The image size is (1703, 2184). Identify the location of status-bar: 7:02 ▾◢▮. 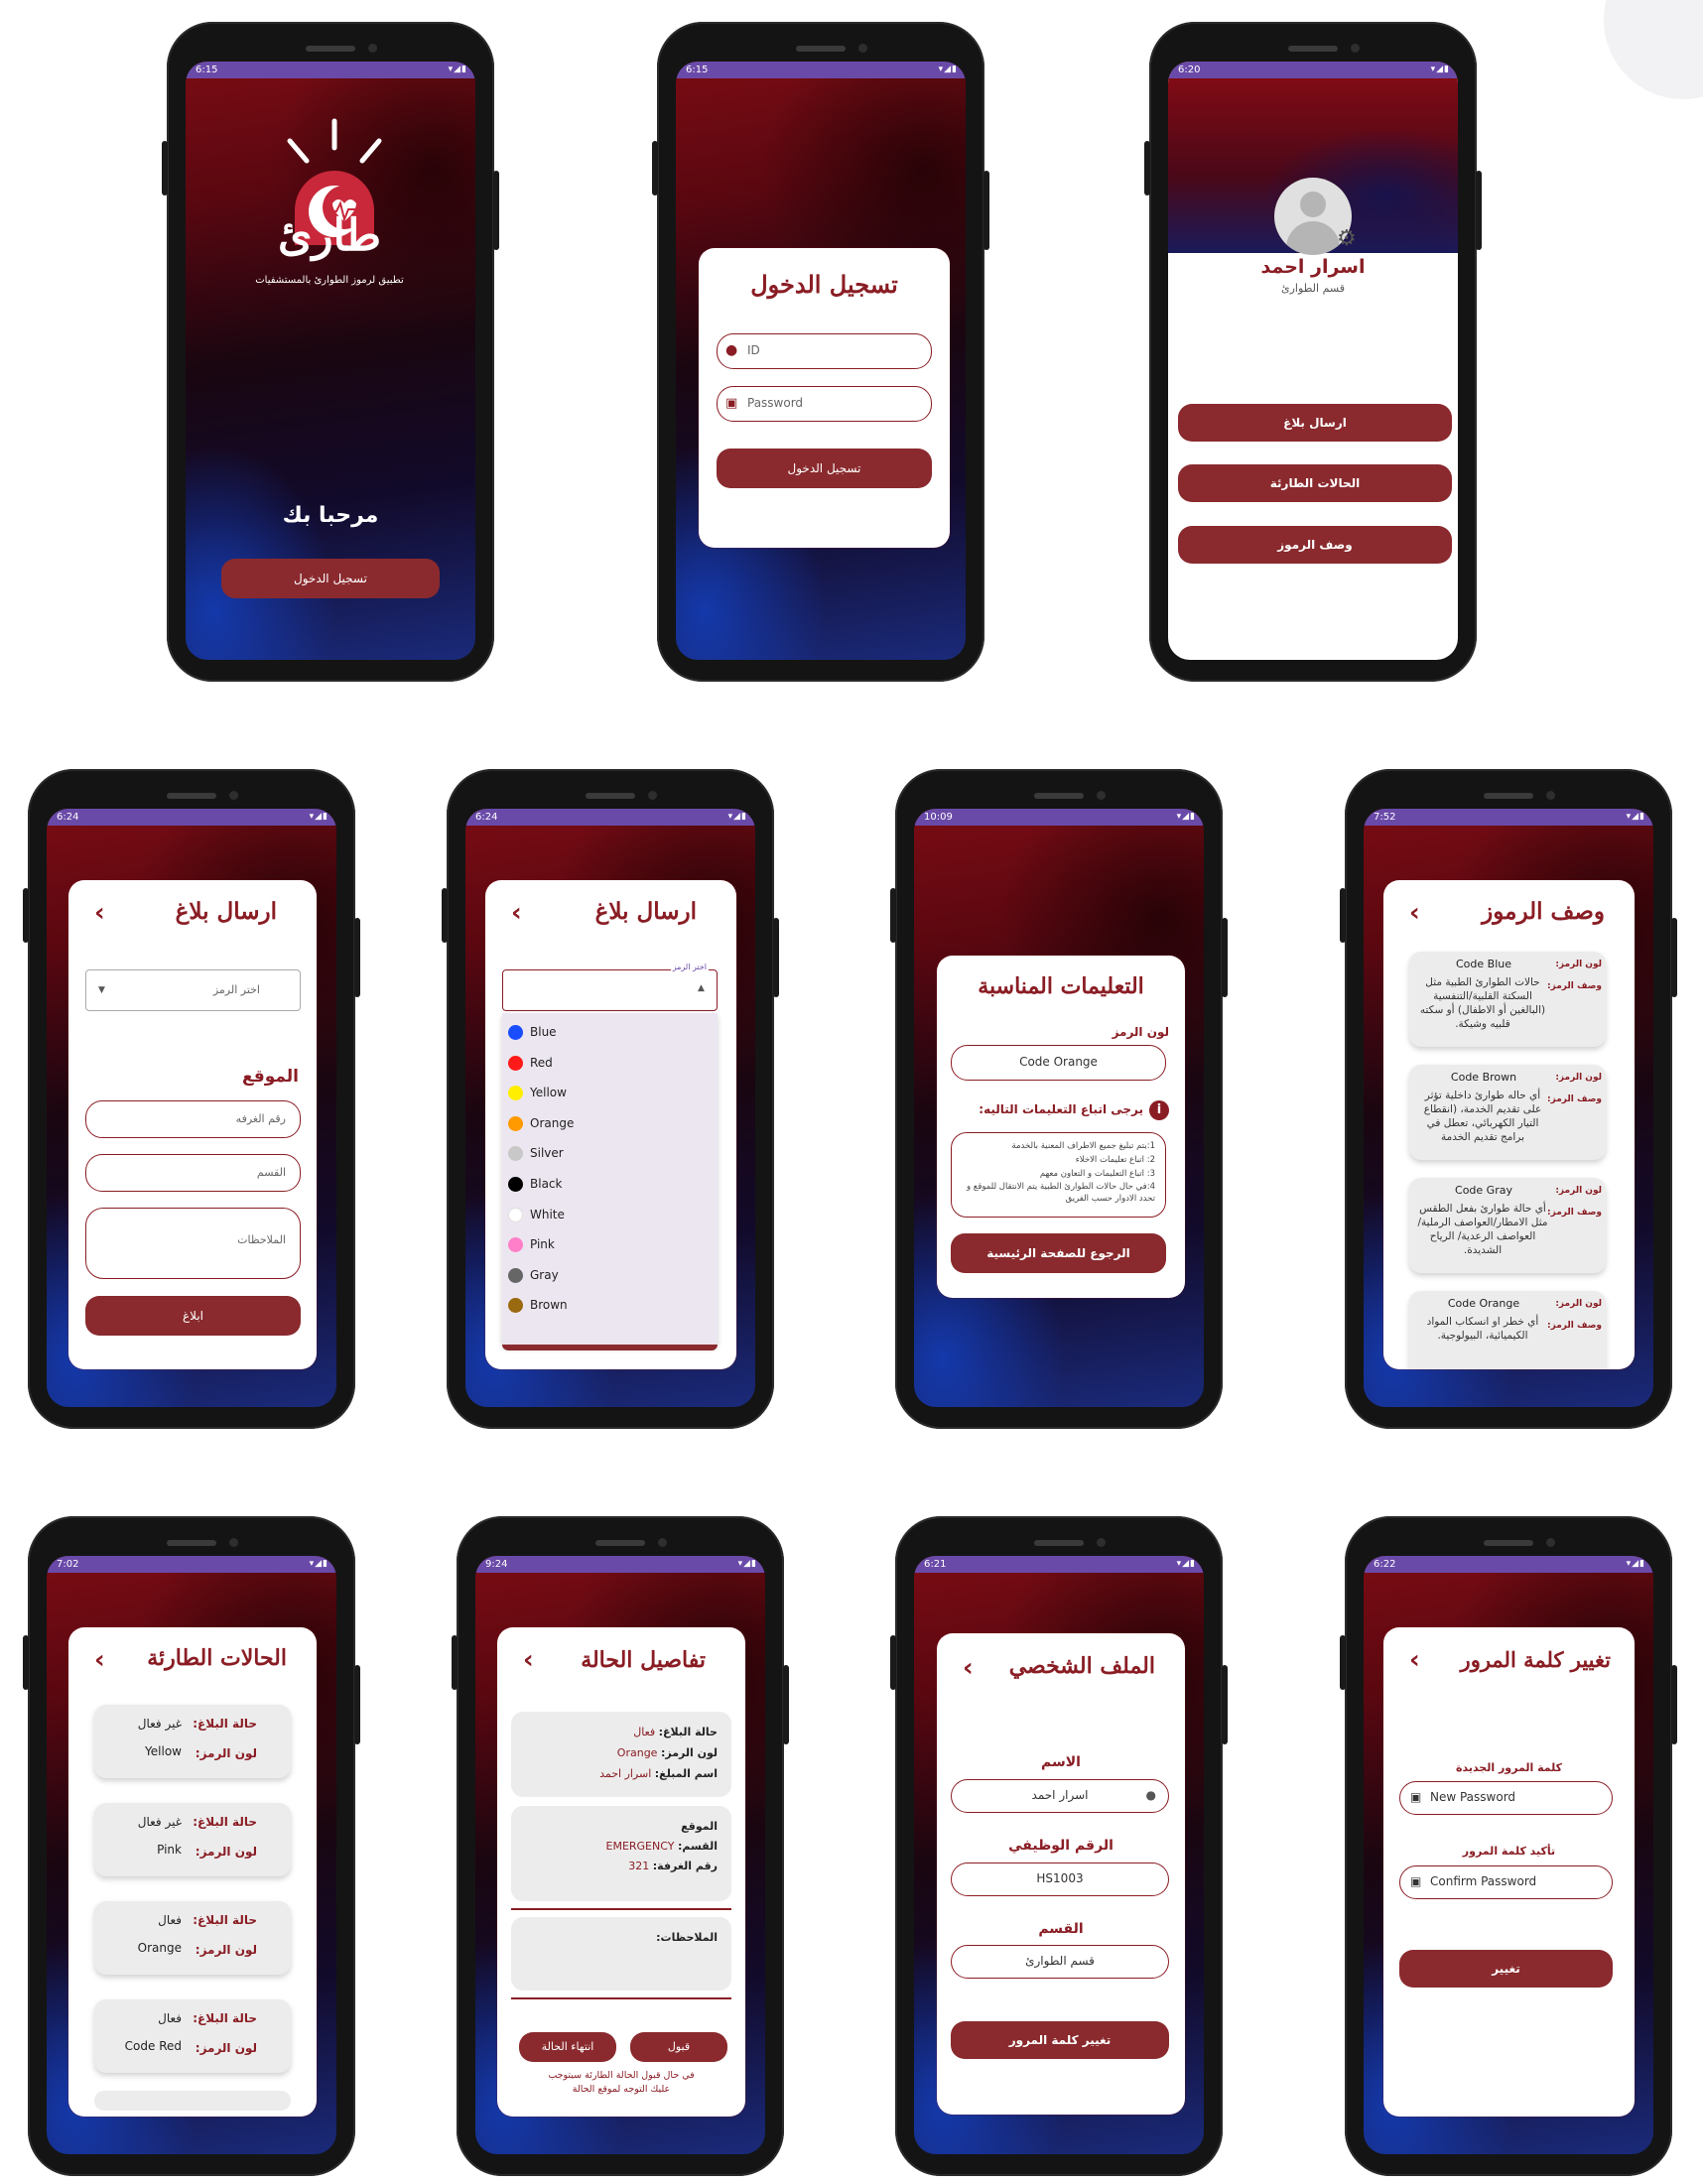
(191, 1564).